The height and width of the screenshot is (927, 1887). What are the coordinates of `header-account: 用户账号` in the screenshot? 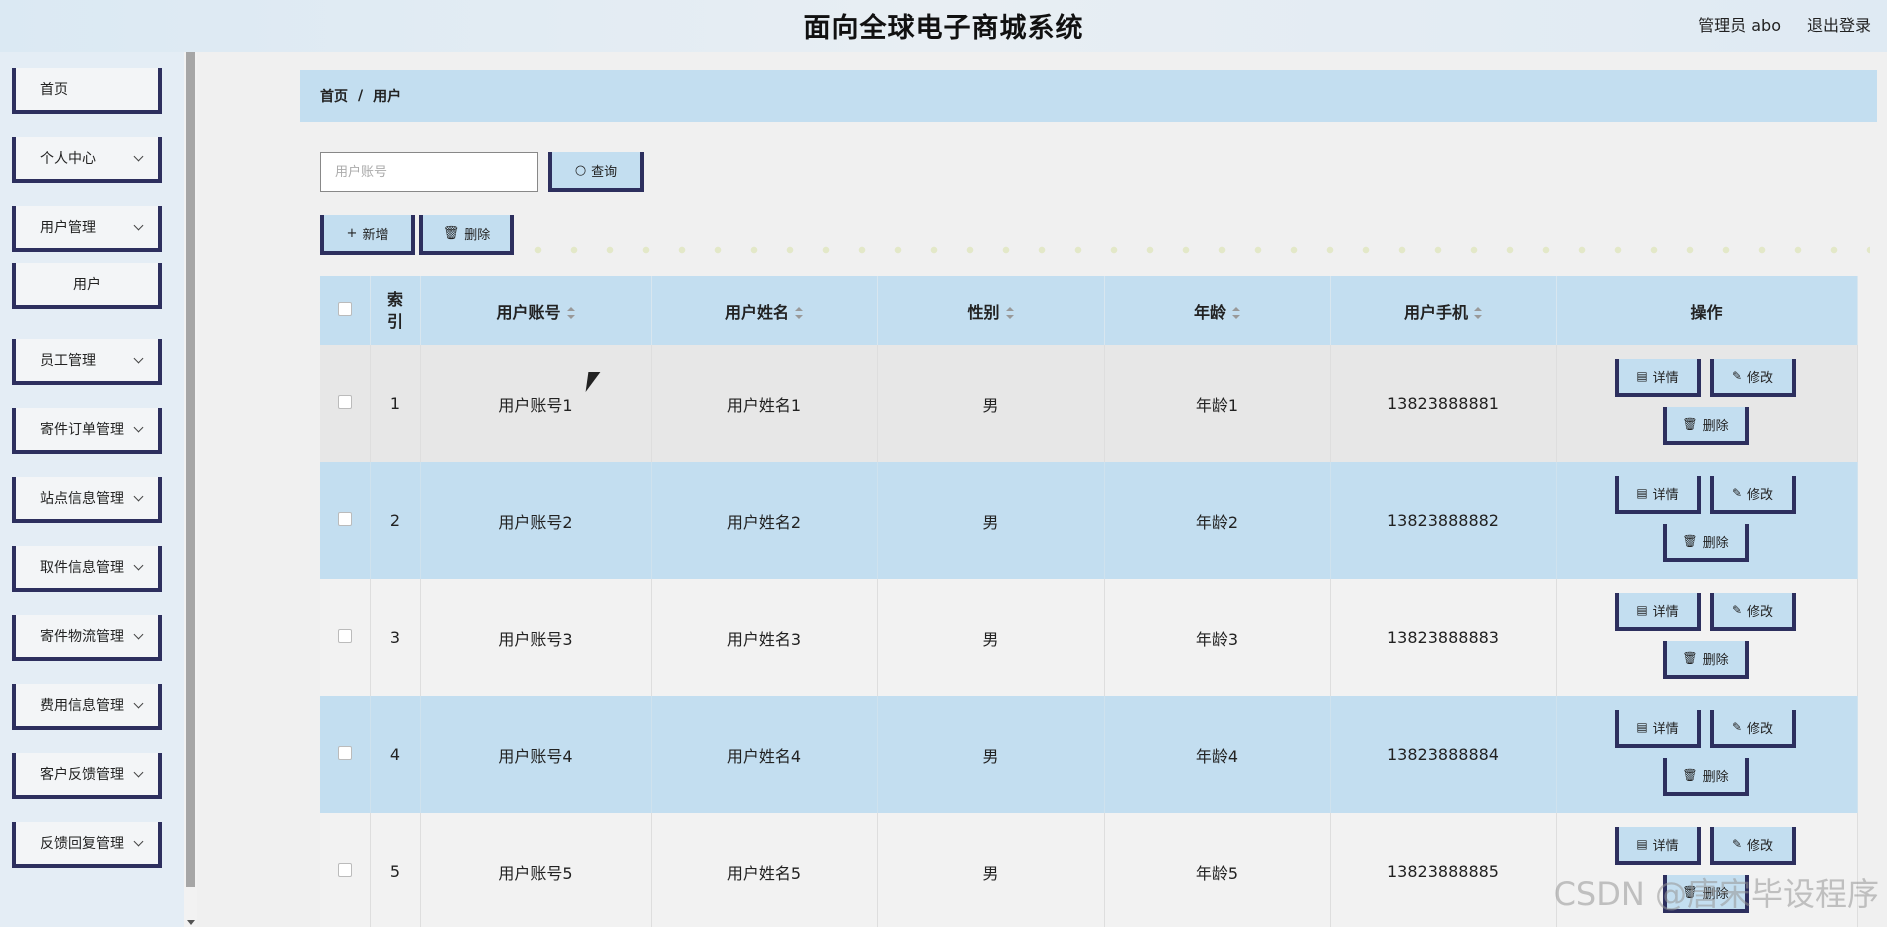 It's located at (536, 310).